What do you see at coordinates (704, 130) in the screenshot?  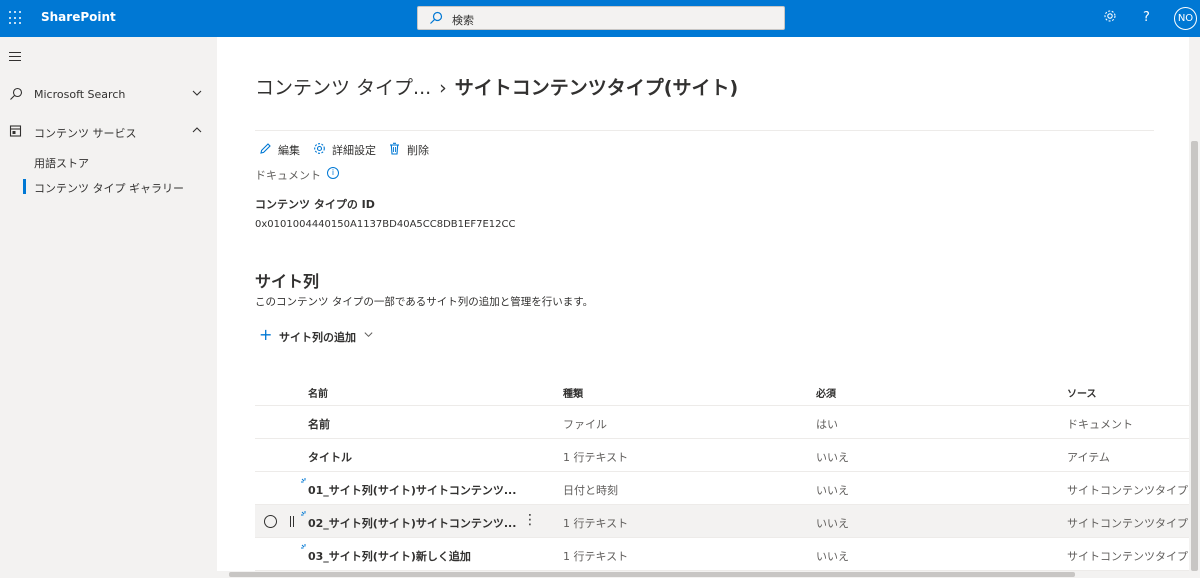 I see `divider` at bounding box center [704, 130].